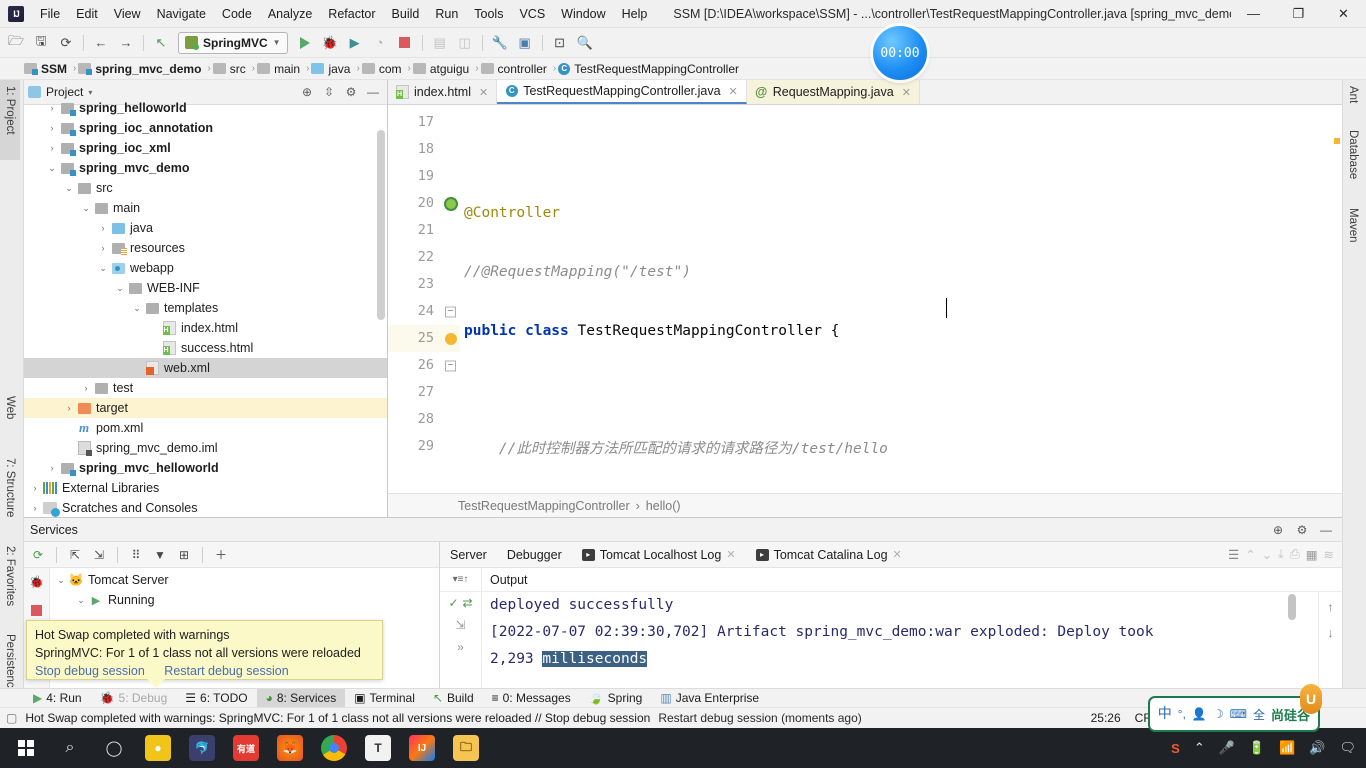  I want to click on breadcrumb-item-spring-mvc-demo: spring_mvc_demo, so click(141, 69).